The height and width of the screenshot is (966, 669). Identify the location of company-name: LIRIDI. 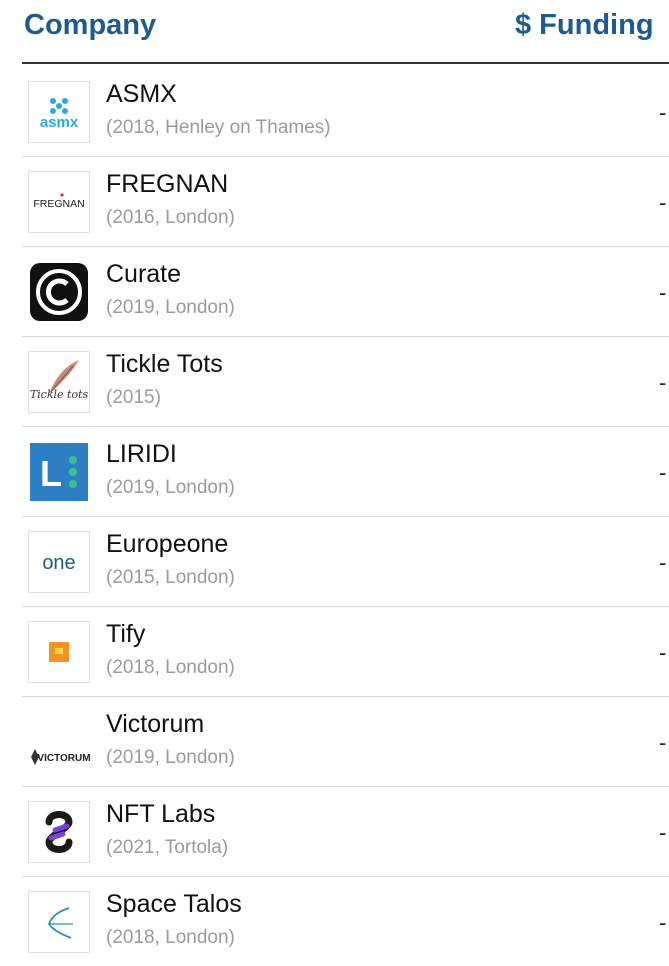
(141, 454).